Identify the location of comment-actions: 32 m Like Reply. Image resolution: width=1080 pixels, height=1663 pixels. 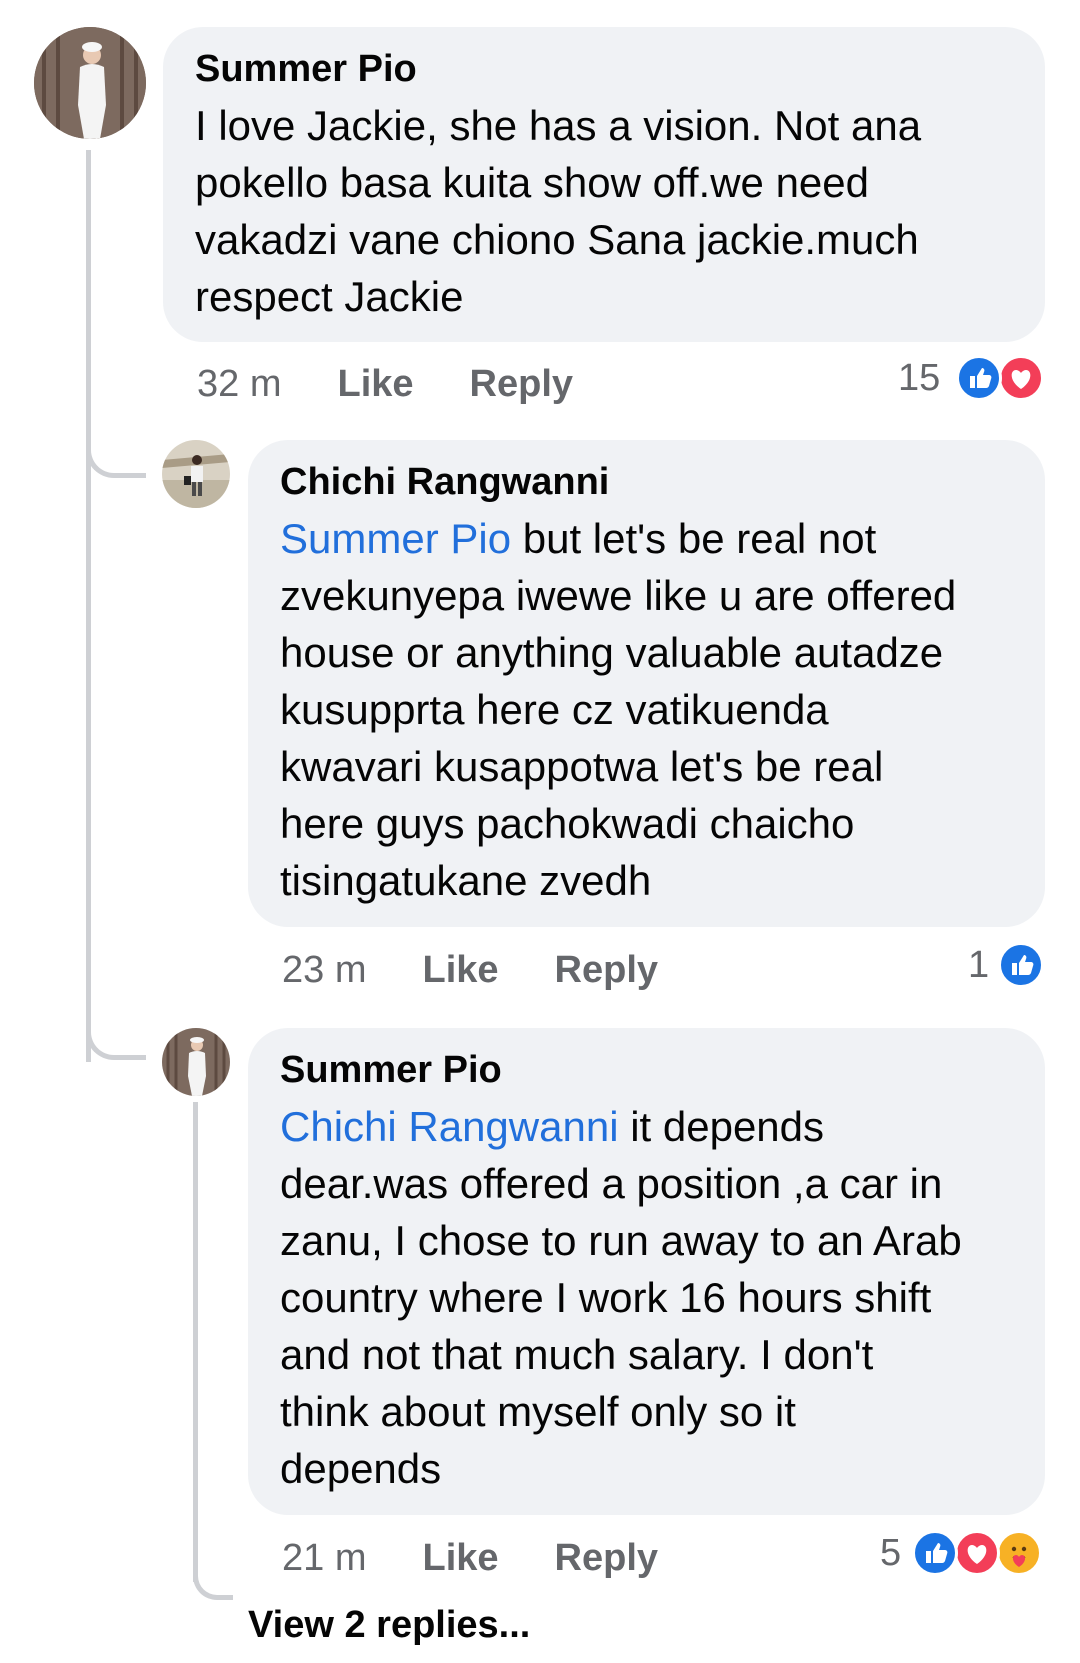
(385, 384).